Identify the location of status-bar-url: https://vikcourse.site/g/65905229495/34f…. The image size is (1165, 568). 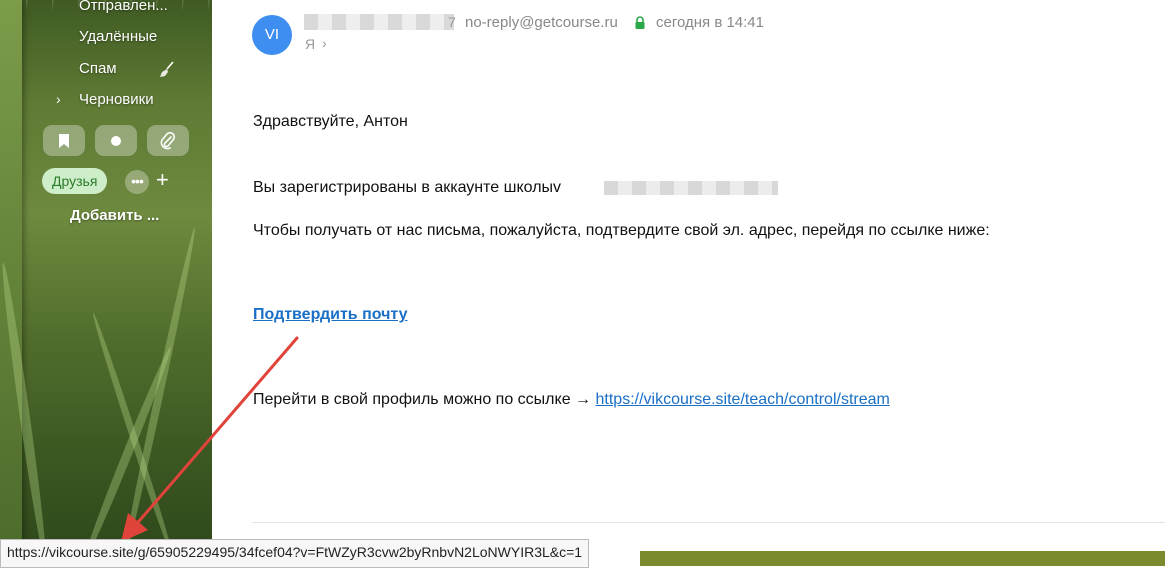
(295, 553).